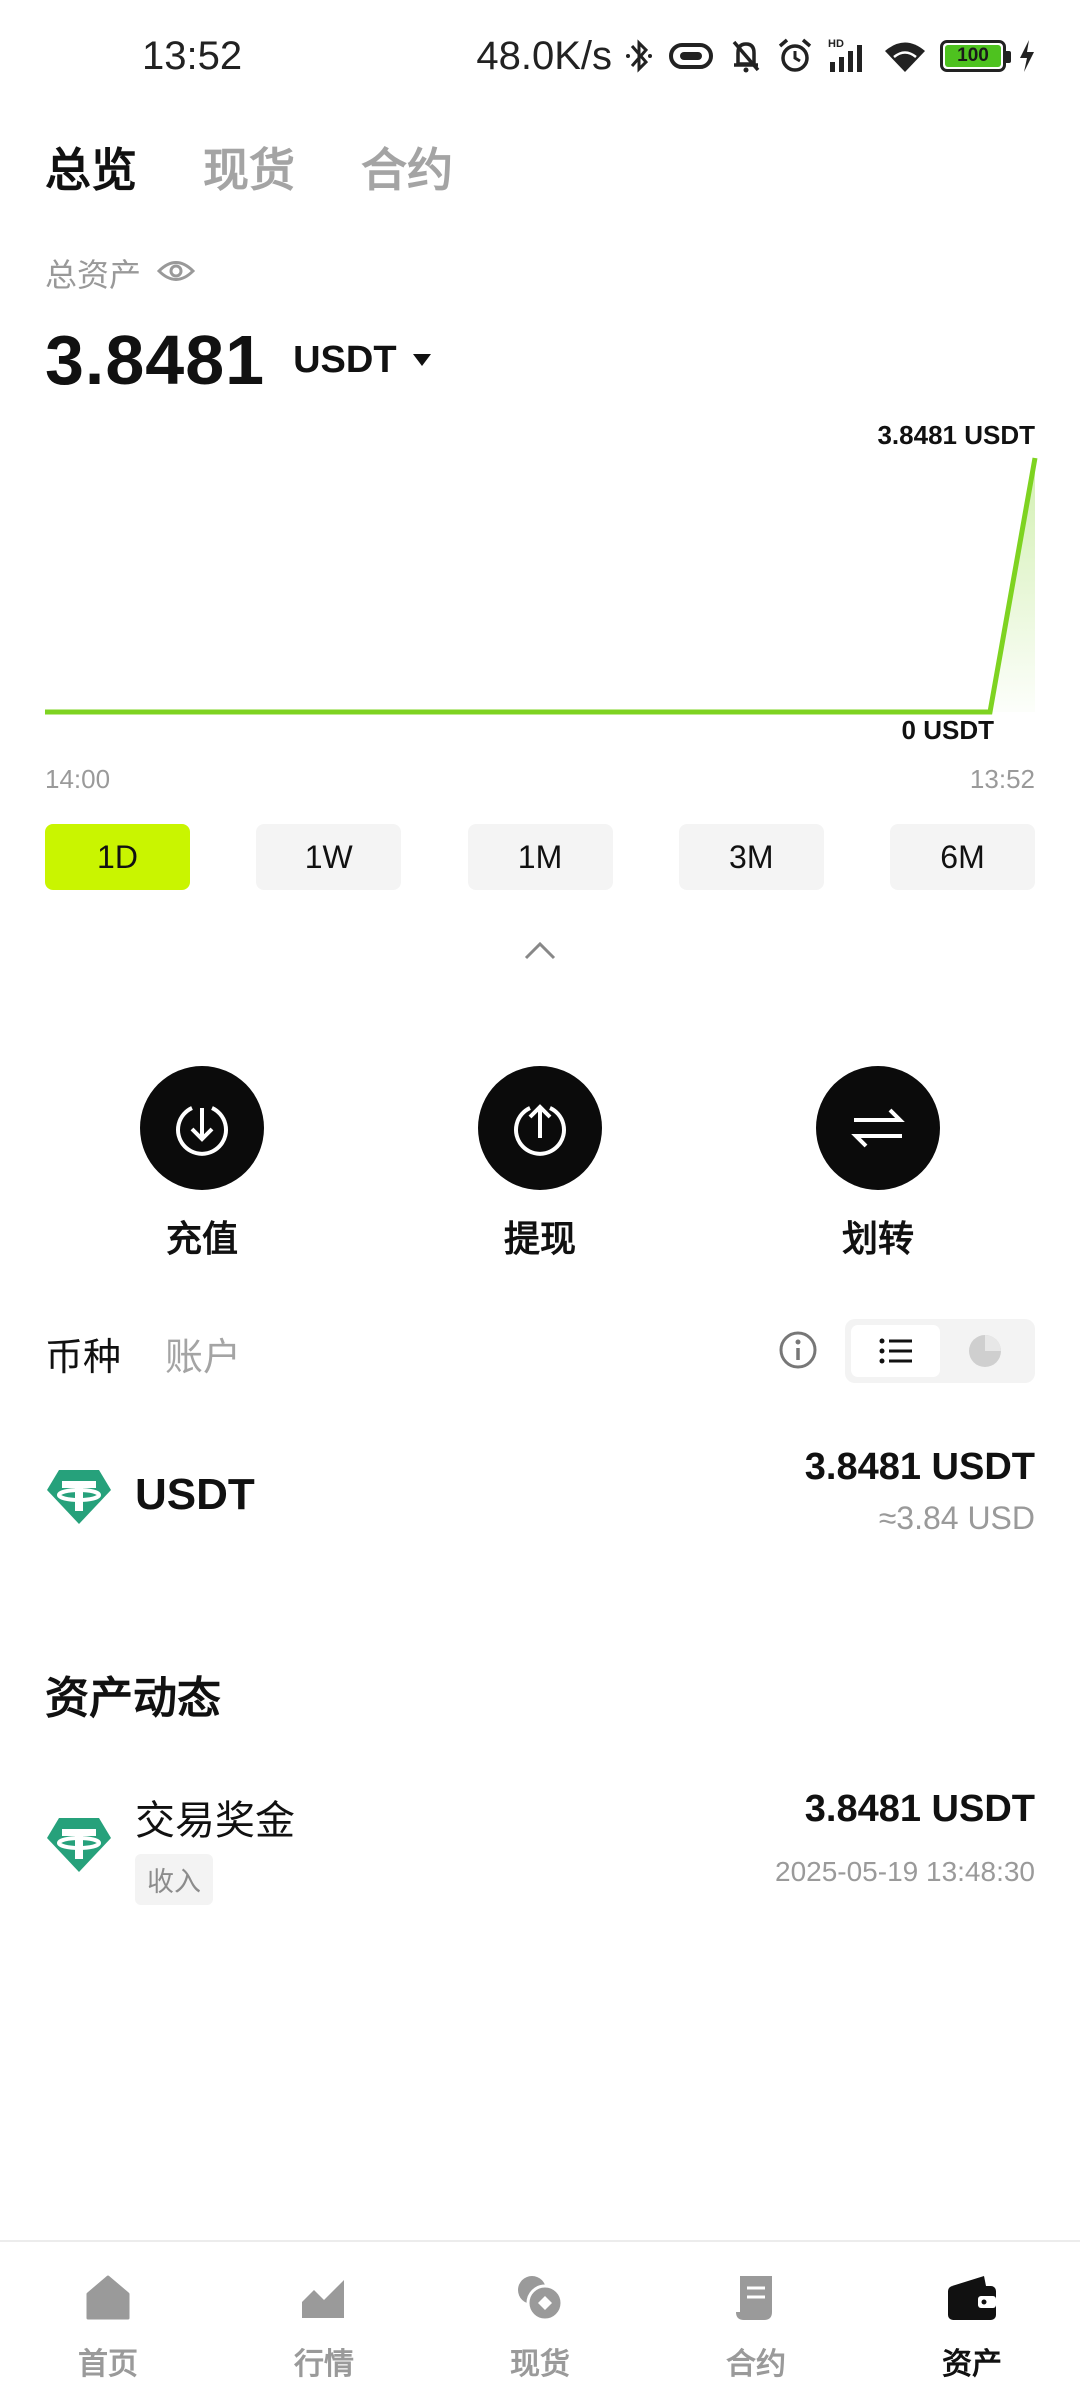  What do you see at coordinates (848, 56) in the screenshot?
I see `signal-icon: HD` at bounding box center [848, 56].